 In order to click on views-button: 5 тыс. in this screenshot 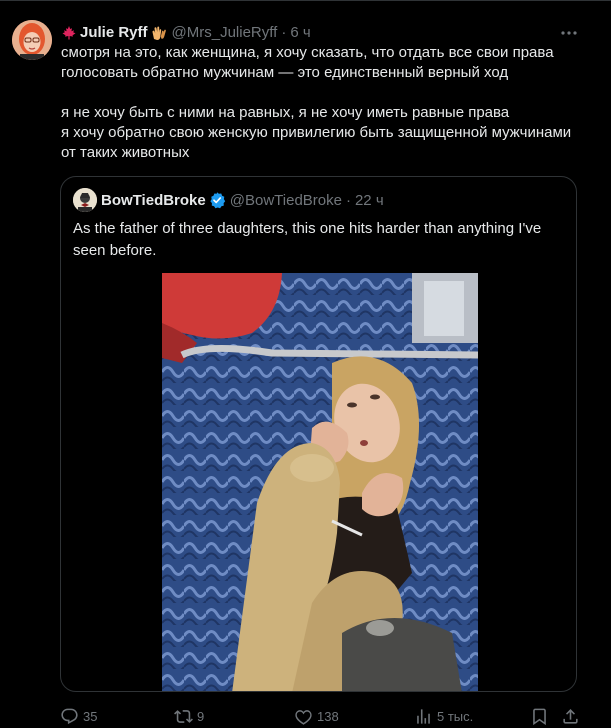, I will do `click(443, 716)`.